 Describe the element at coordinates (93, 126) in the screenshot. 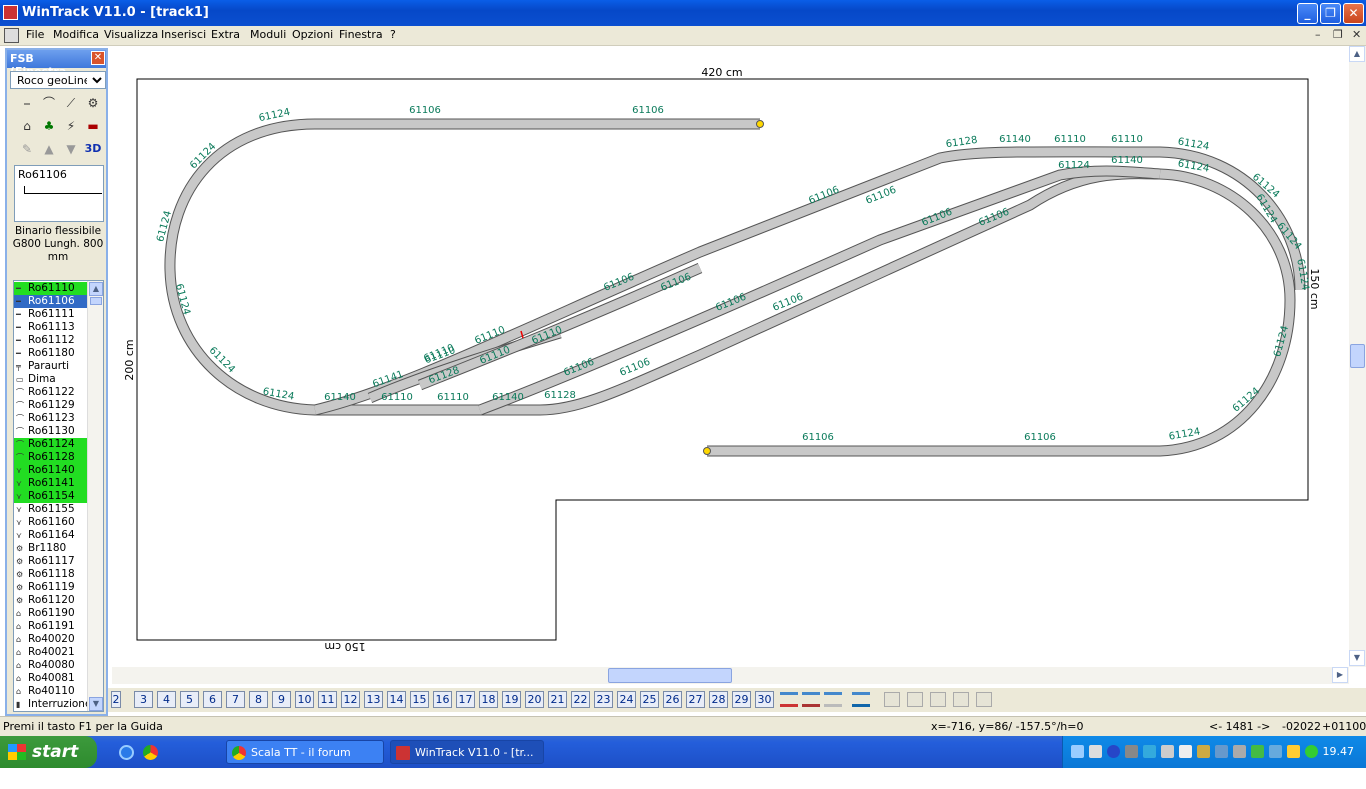

I see `building-tool-icon: ▬` at that location.